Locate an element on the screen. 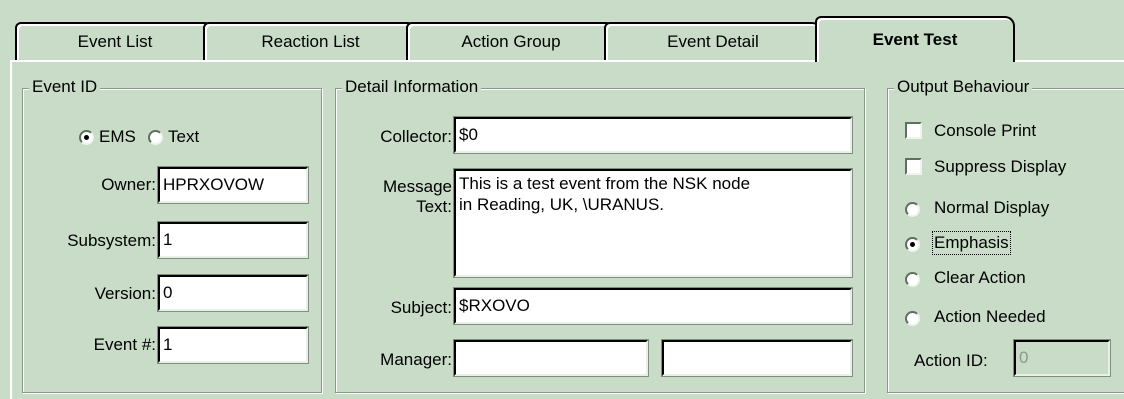 The height and width of the screenshot is (399, 1124). tab-event-list: Event List is located at coordinates (115, 41).